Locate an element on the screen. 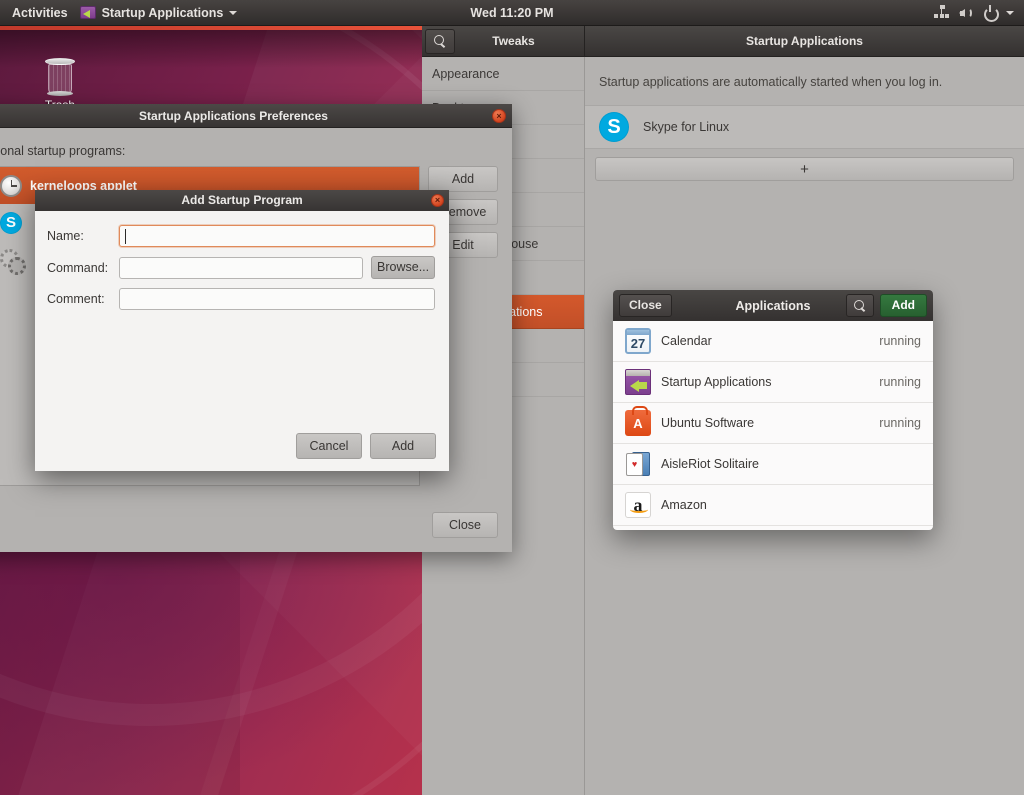 The height and width of the screenshot is (795, 1024). cancel-button: Cancel is located at coordinates (329, 446).